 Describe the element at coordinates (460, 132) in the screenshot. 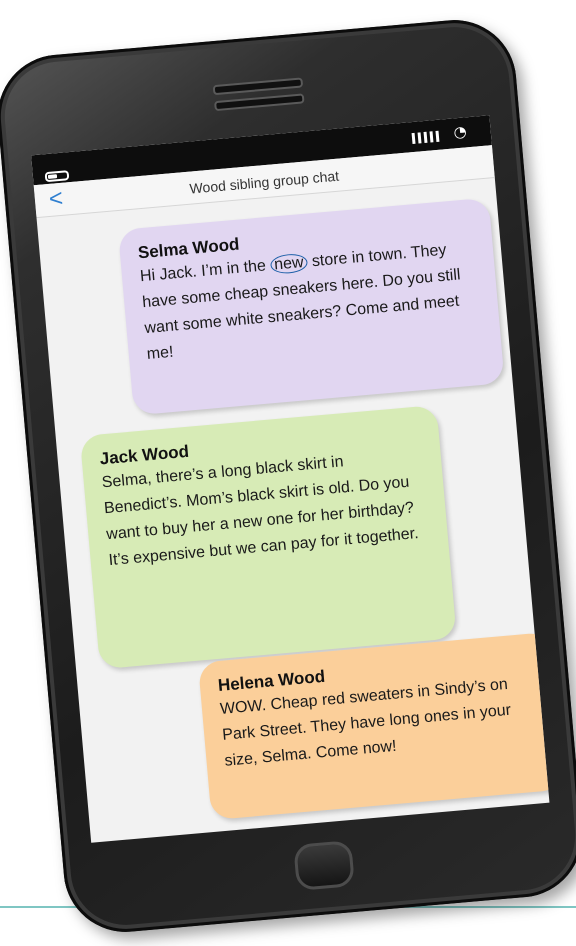

I see `wifi-icon: ◔` at that location.